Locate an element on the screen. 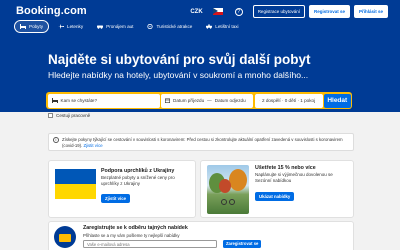 The width and height of the screenshot is (400, 250). register-button: Registrovat se is located at coordinates (329, 11).